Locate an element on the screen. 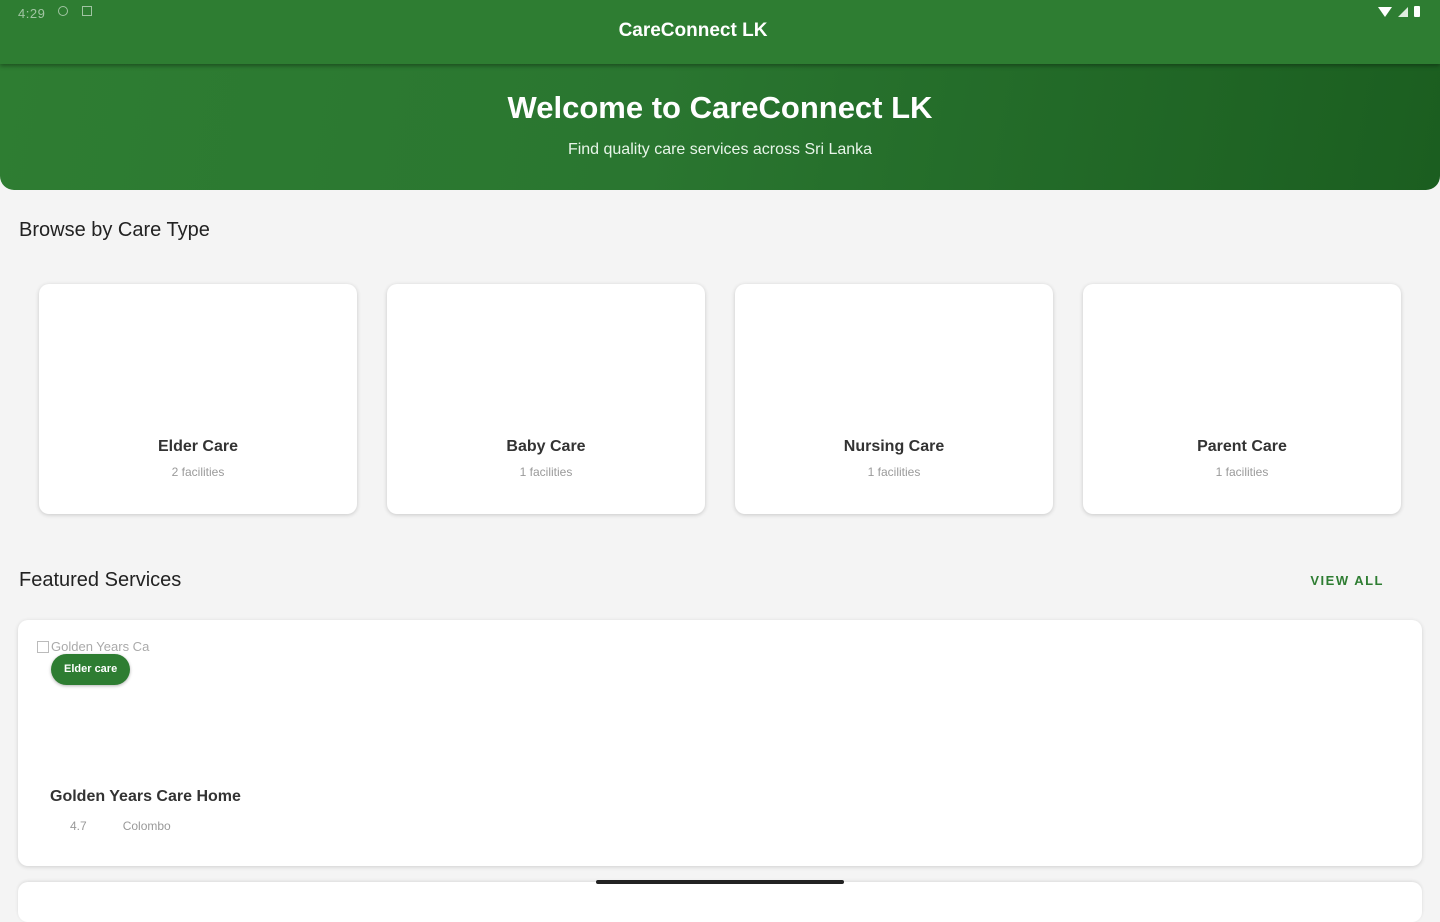 The width and height of the screenshot is (1440, 922). status-time: 4:29 is located at coordinates (32, 13).